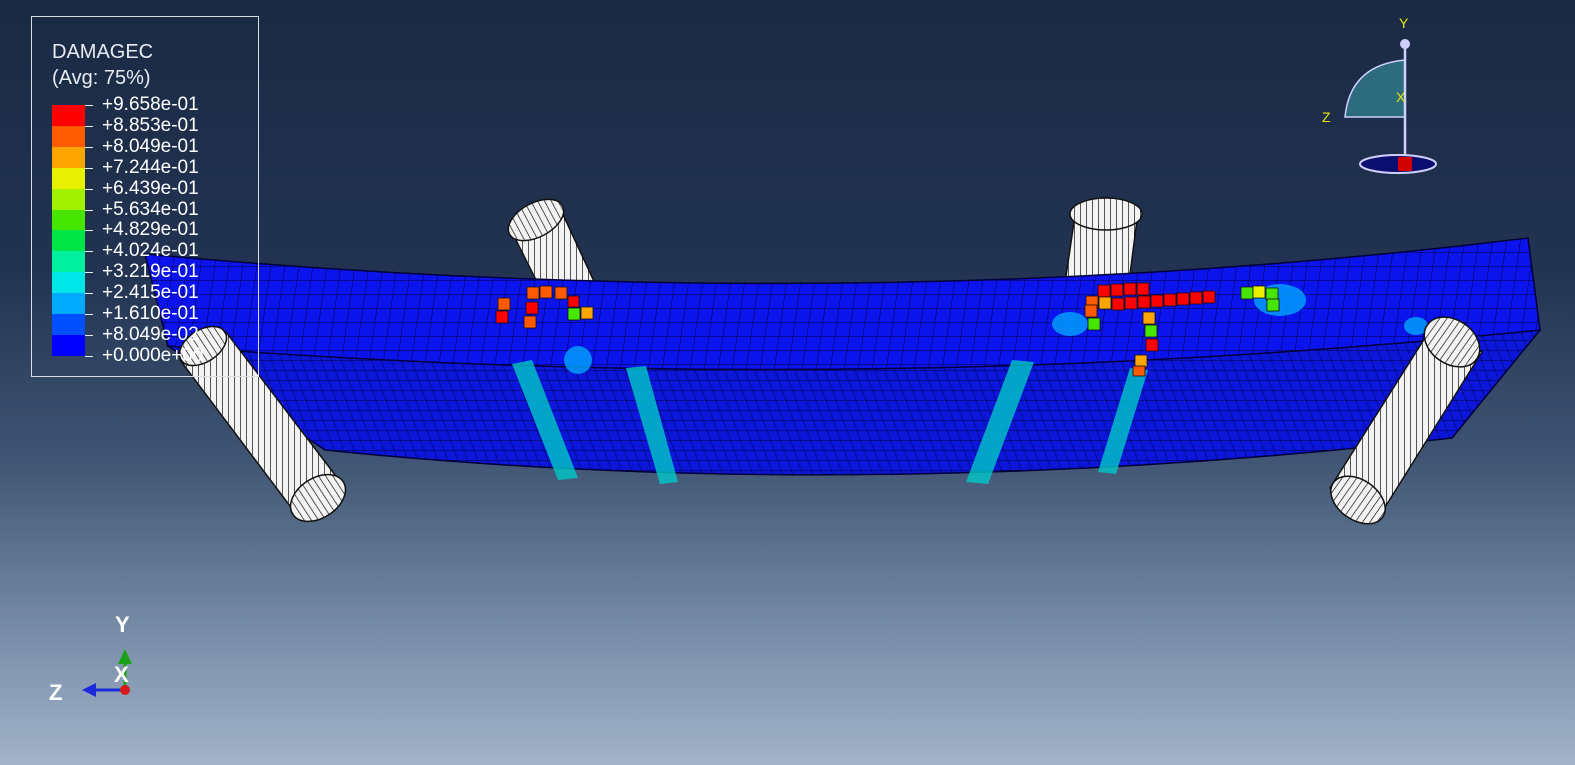 This screenshot has height=765, width=1575. What do you see at coordinates (150, 334) in the screenshot?
I see `legend-value-label: +8.049e-02` at bounding box center [150, 334].